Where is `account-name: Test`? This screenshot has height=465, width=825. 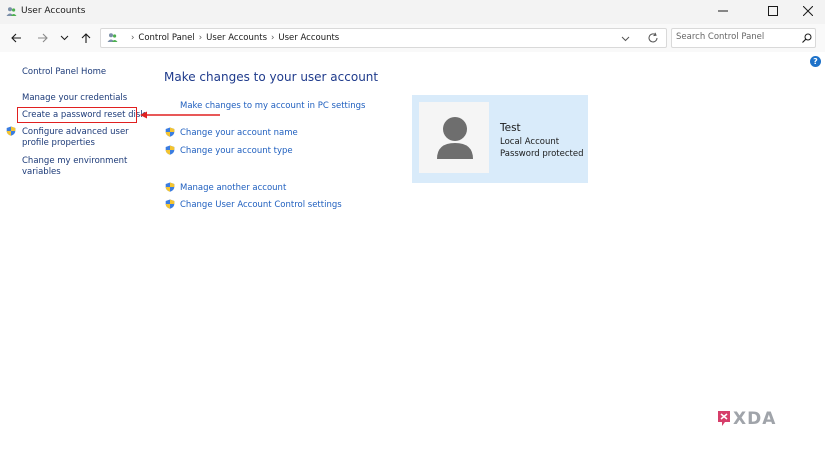 account-name: Test is located at coordinates (510, 128).